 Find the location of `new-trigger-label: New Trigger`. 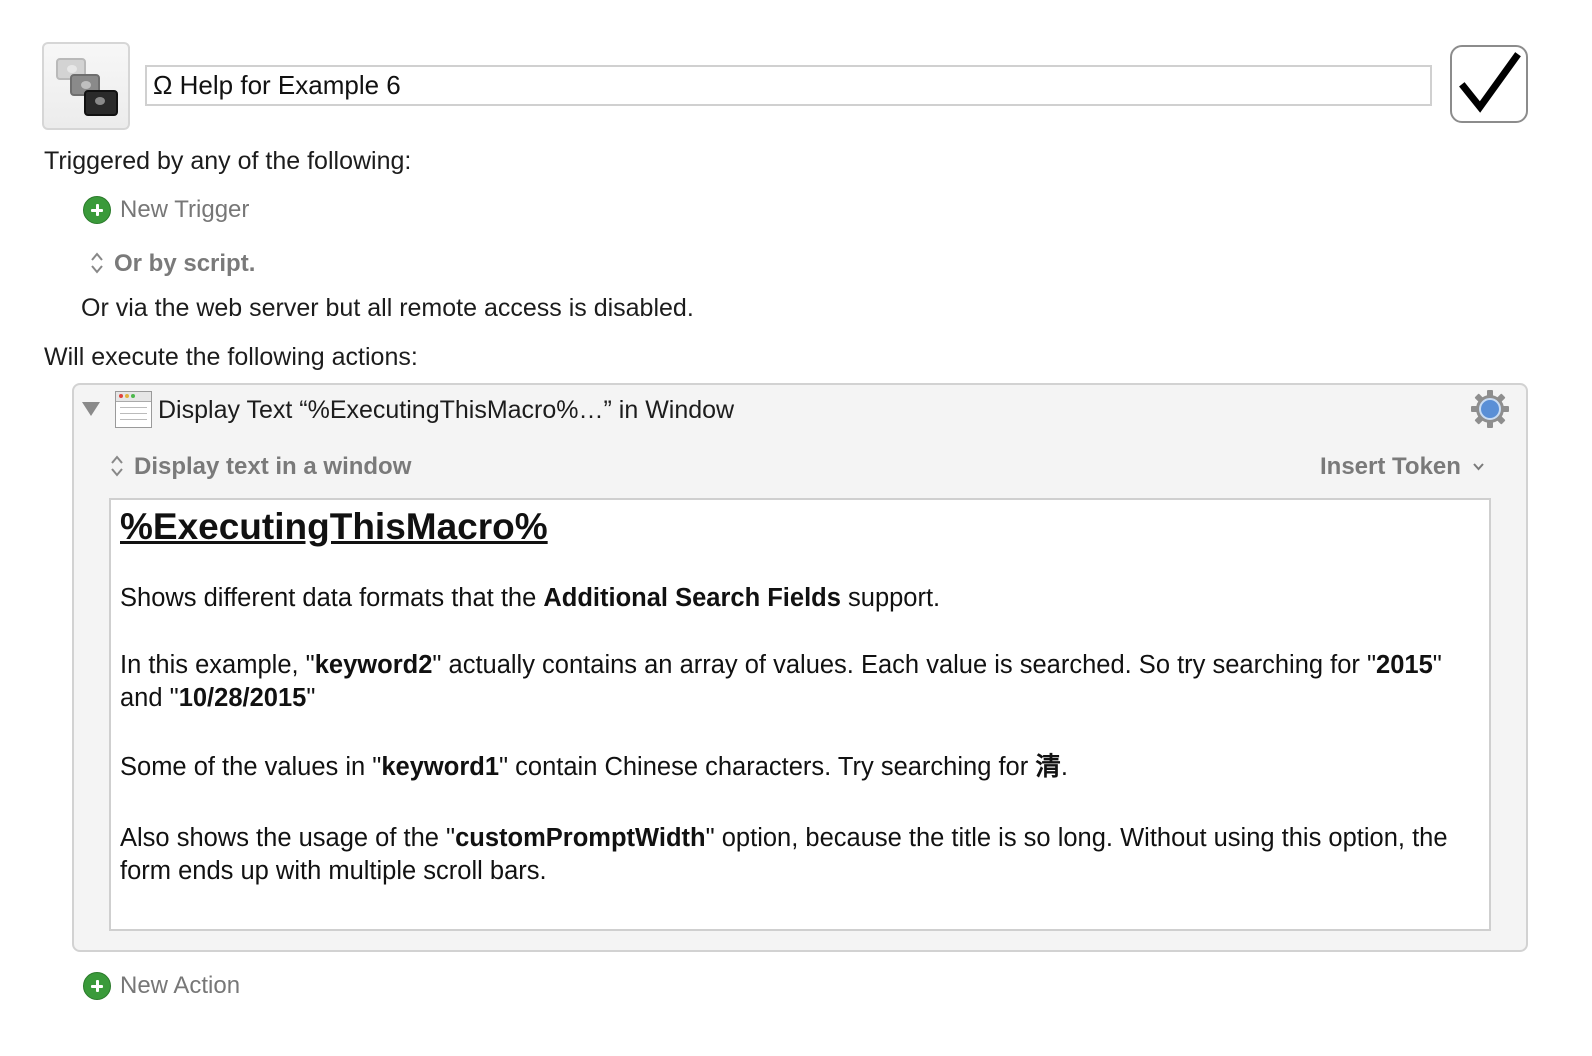

new-trigger-label: New Trigger is located at coordinates (185, 209).